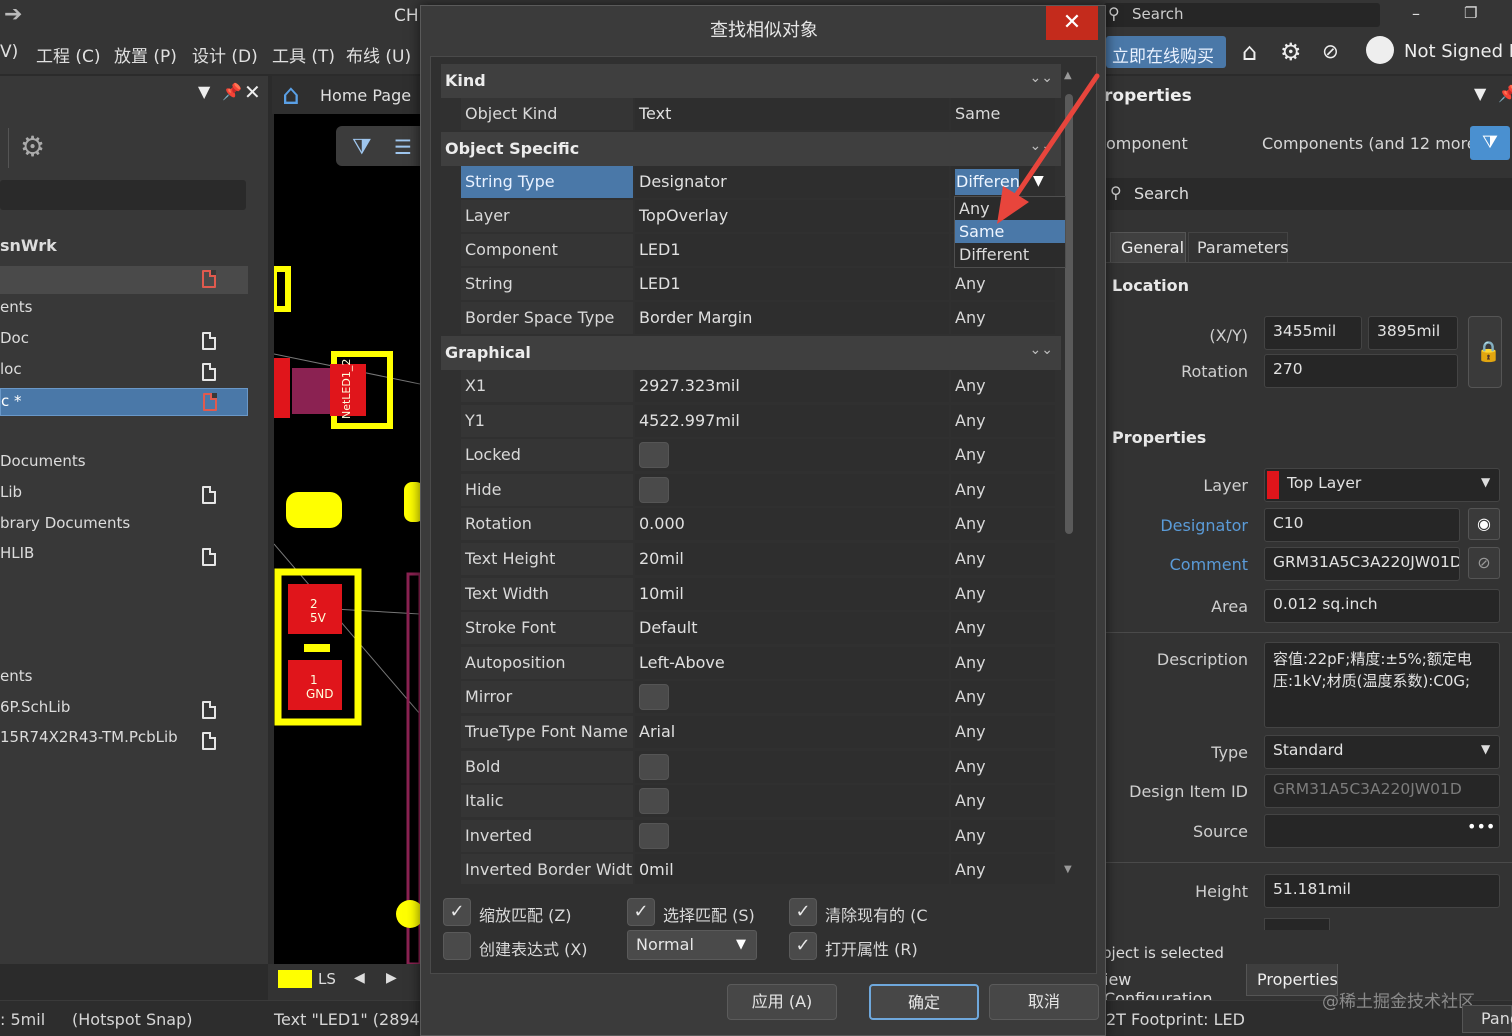 The image size is (1512, 1036). What do you see at coordinates (1072, 23) in the screenshot?
I see `close-button: ✕` at bounding box center [1072, 23].